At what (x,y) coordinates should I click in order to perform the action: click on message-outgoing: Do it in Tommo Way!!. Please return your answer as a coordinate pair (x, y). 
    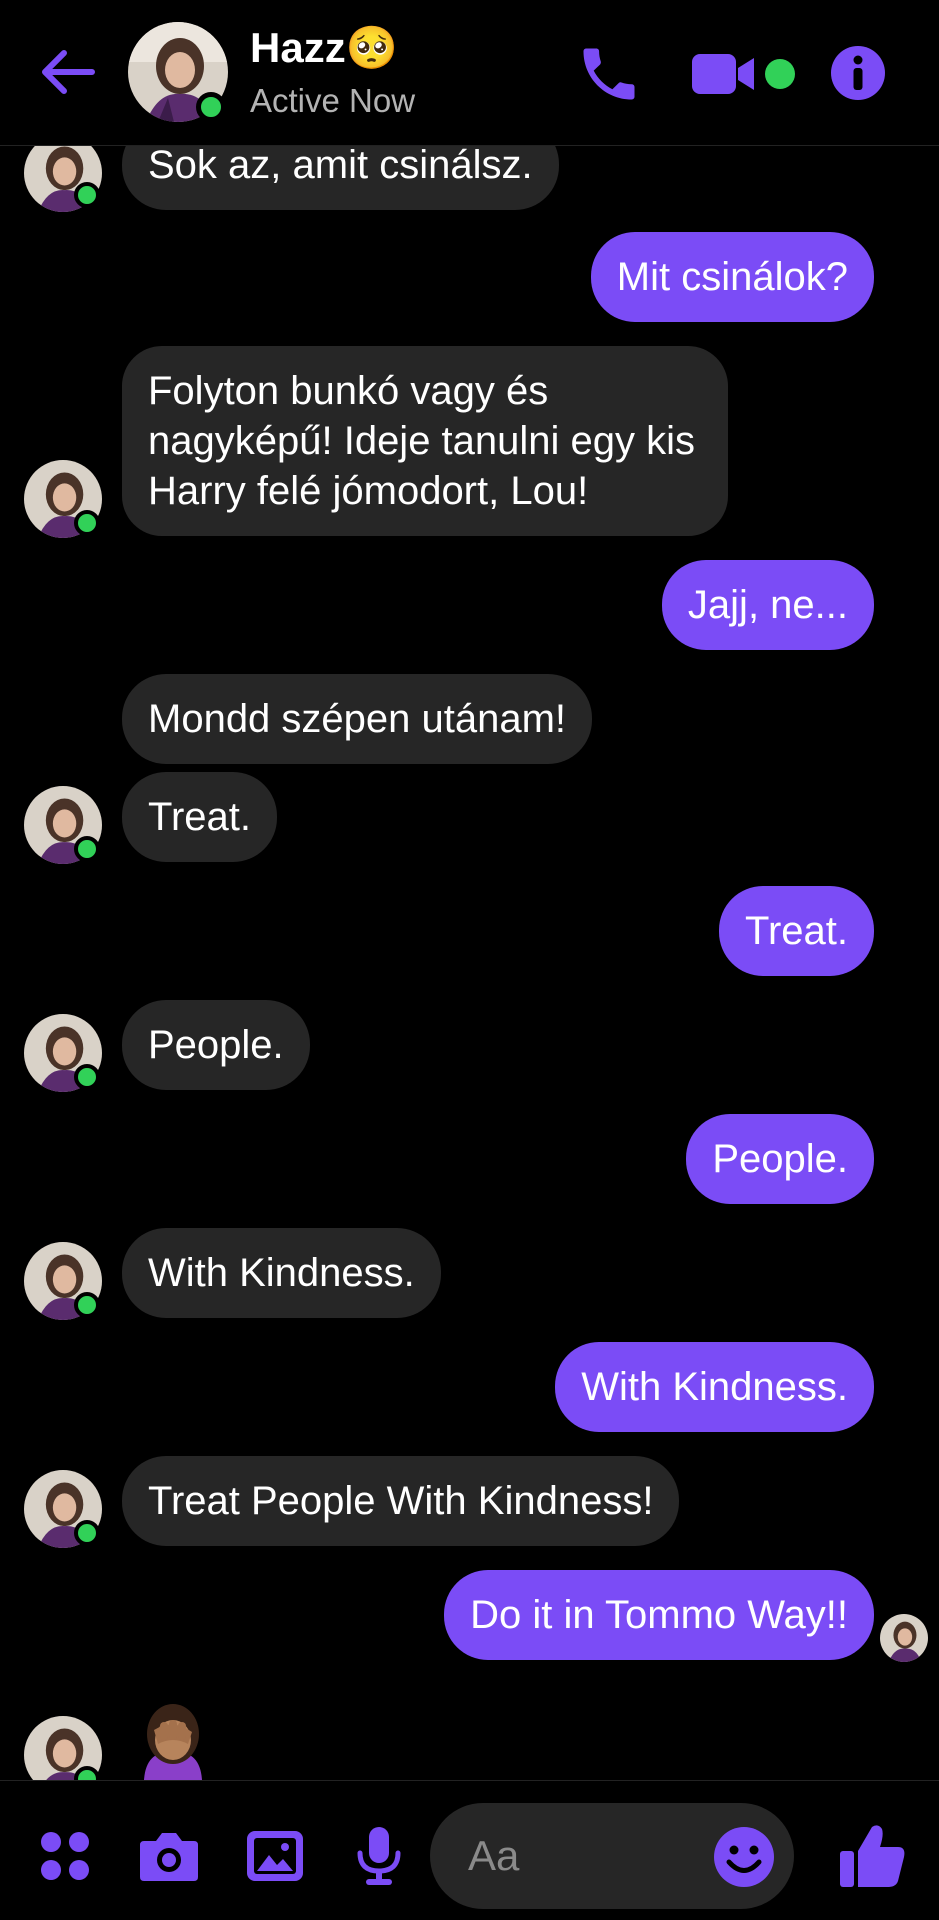
    Looking at the image, I should click on (659, 1615).